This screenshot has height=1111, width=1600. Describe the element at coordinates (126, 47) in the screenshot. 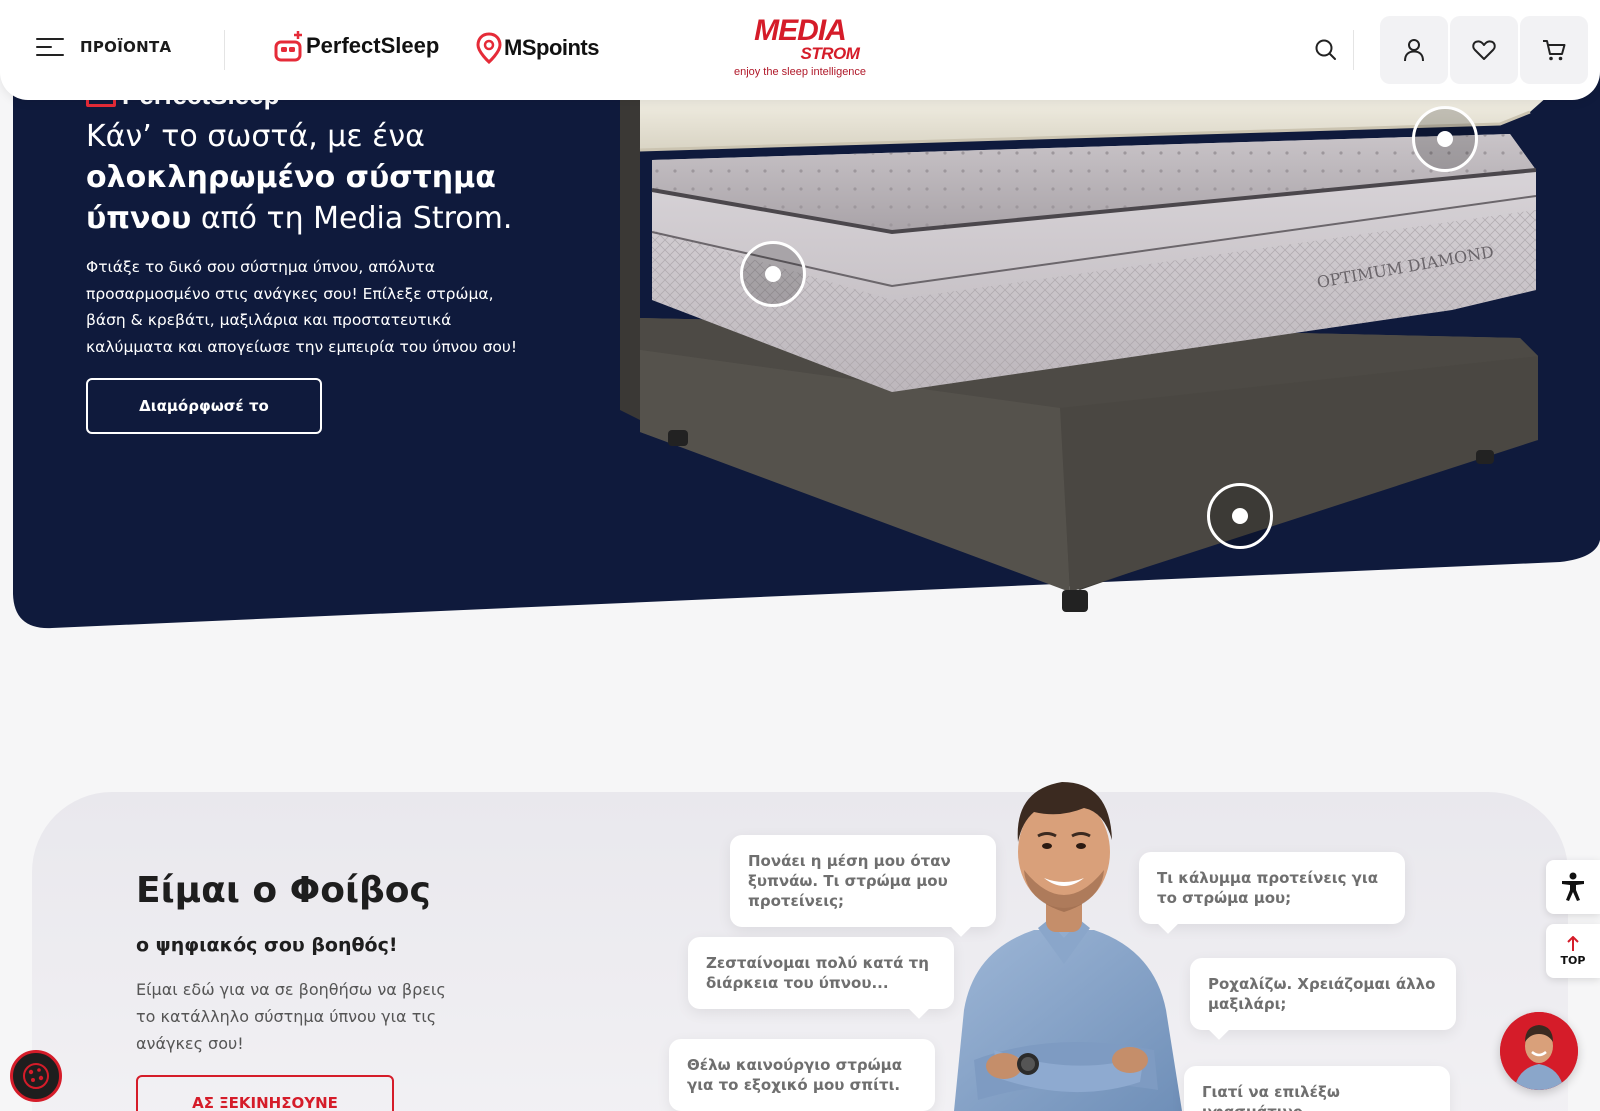

I see `products-menu-label: ΠΡΟΪΟΝΤΑ` at that location.